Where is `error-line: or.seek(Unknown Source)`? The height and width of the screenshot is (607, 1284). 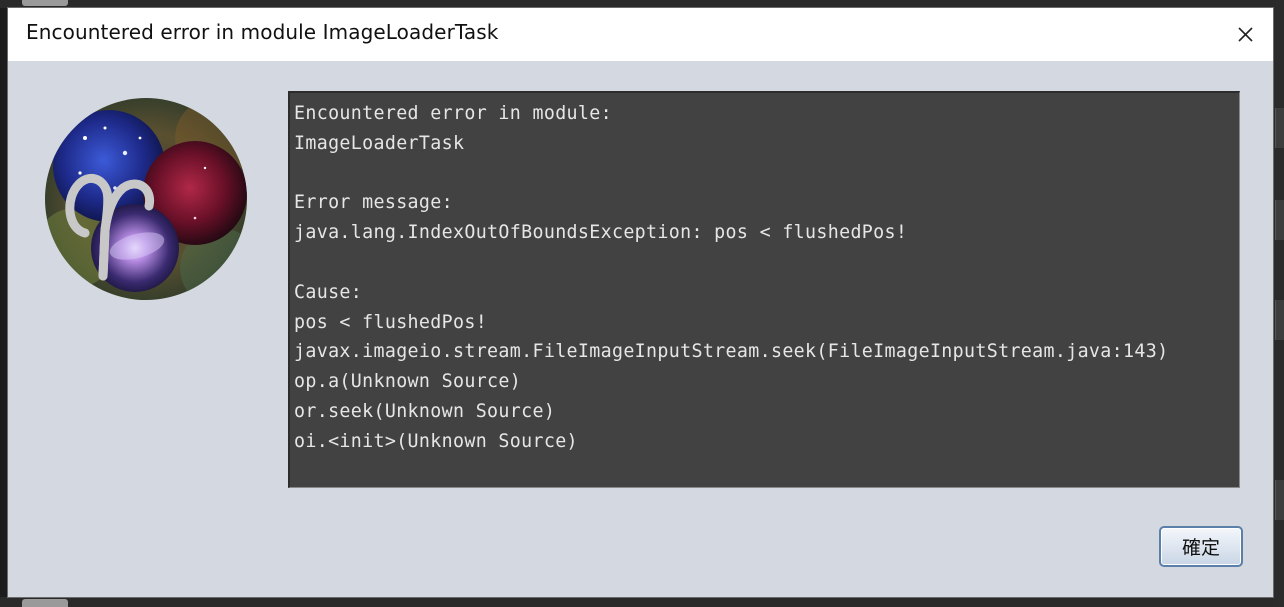 error-line: or.seek(Unknown Source) is located at coordinates (425, 411).